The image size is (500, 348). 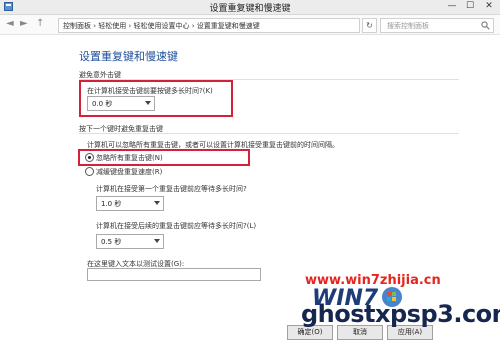 I want to click on title-bar: 设置重复键和慢速键 — ☐ ✕, so click(x=250, y=7).